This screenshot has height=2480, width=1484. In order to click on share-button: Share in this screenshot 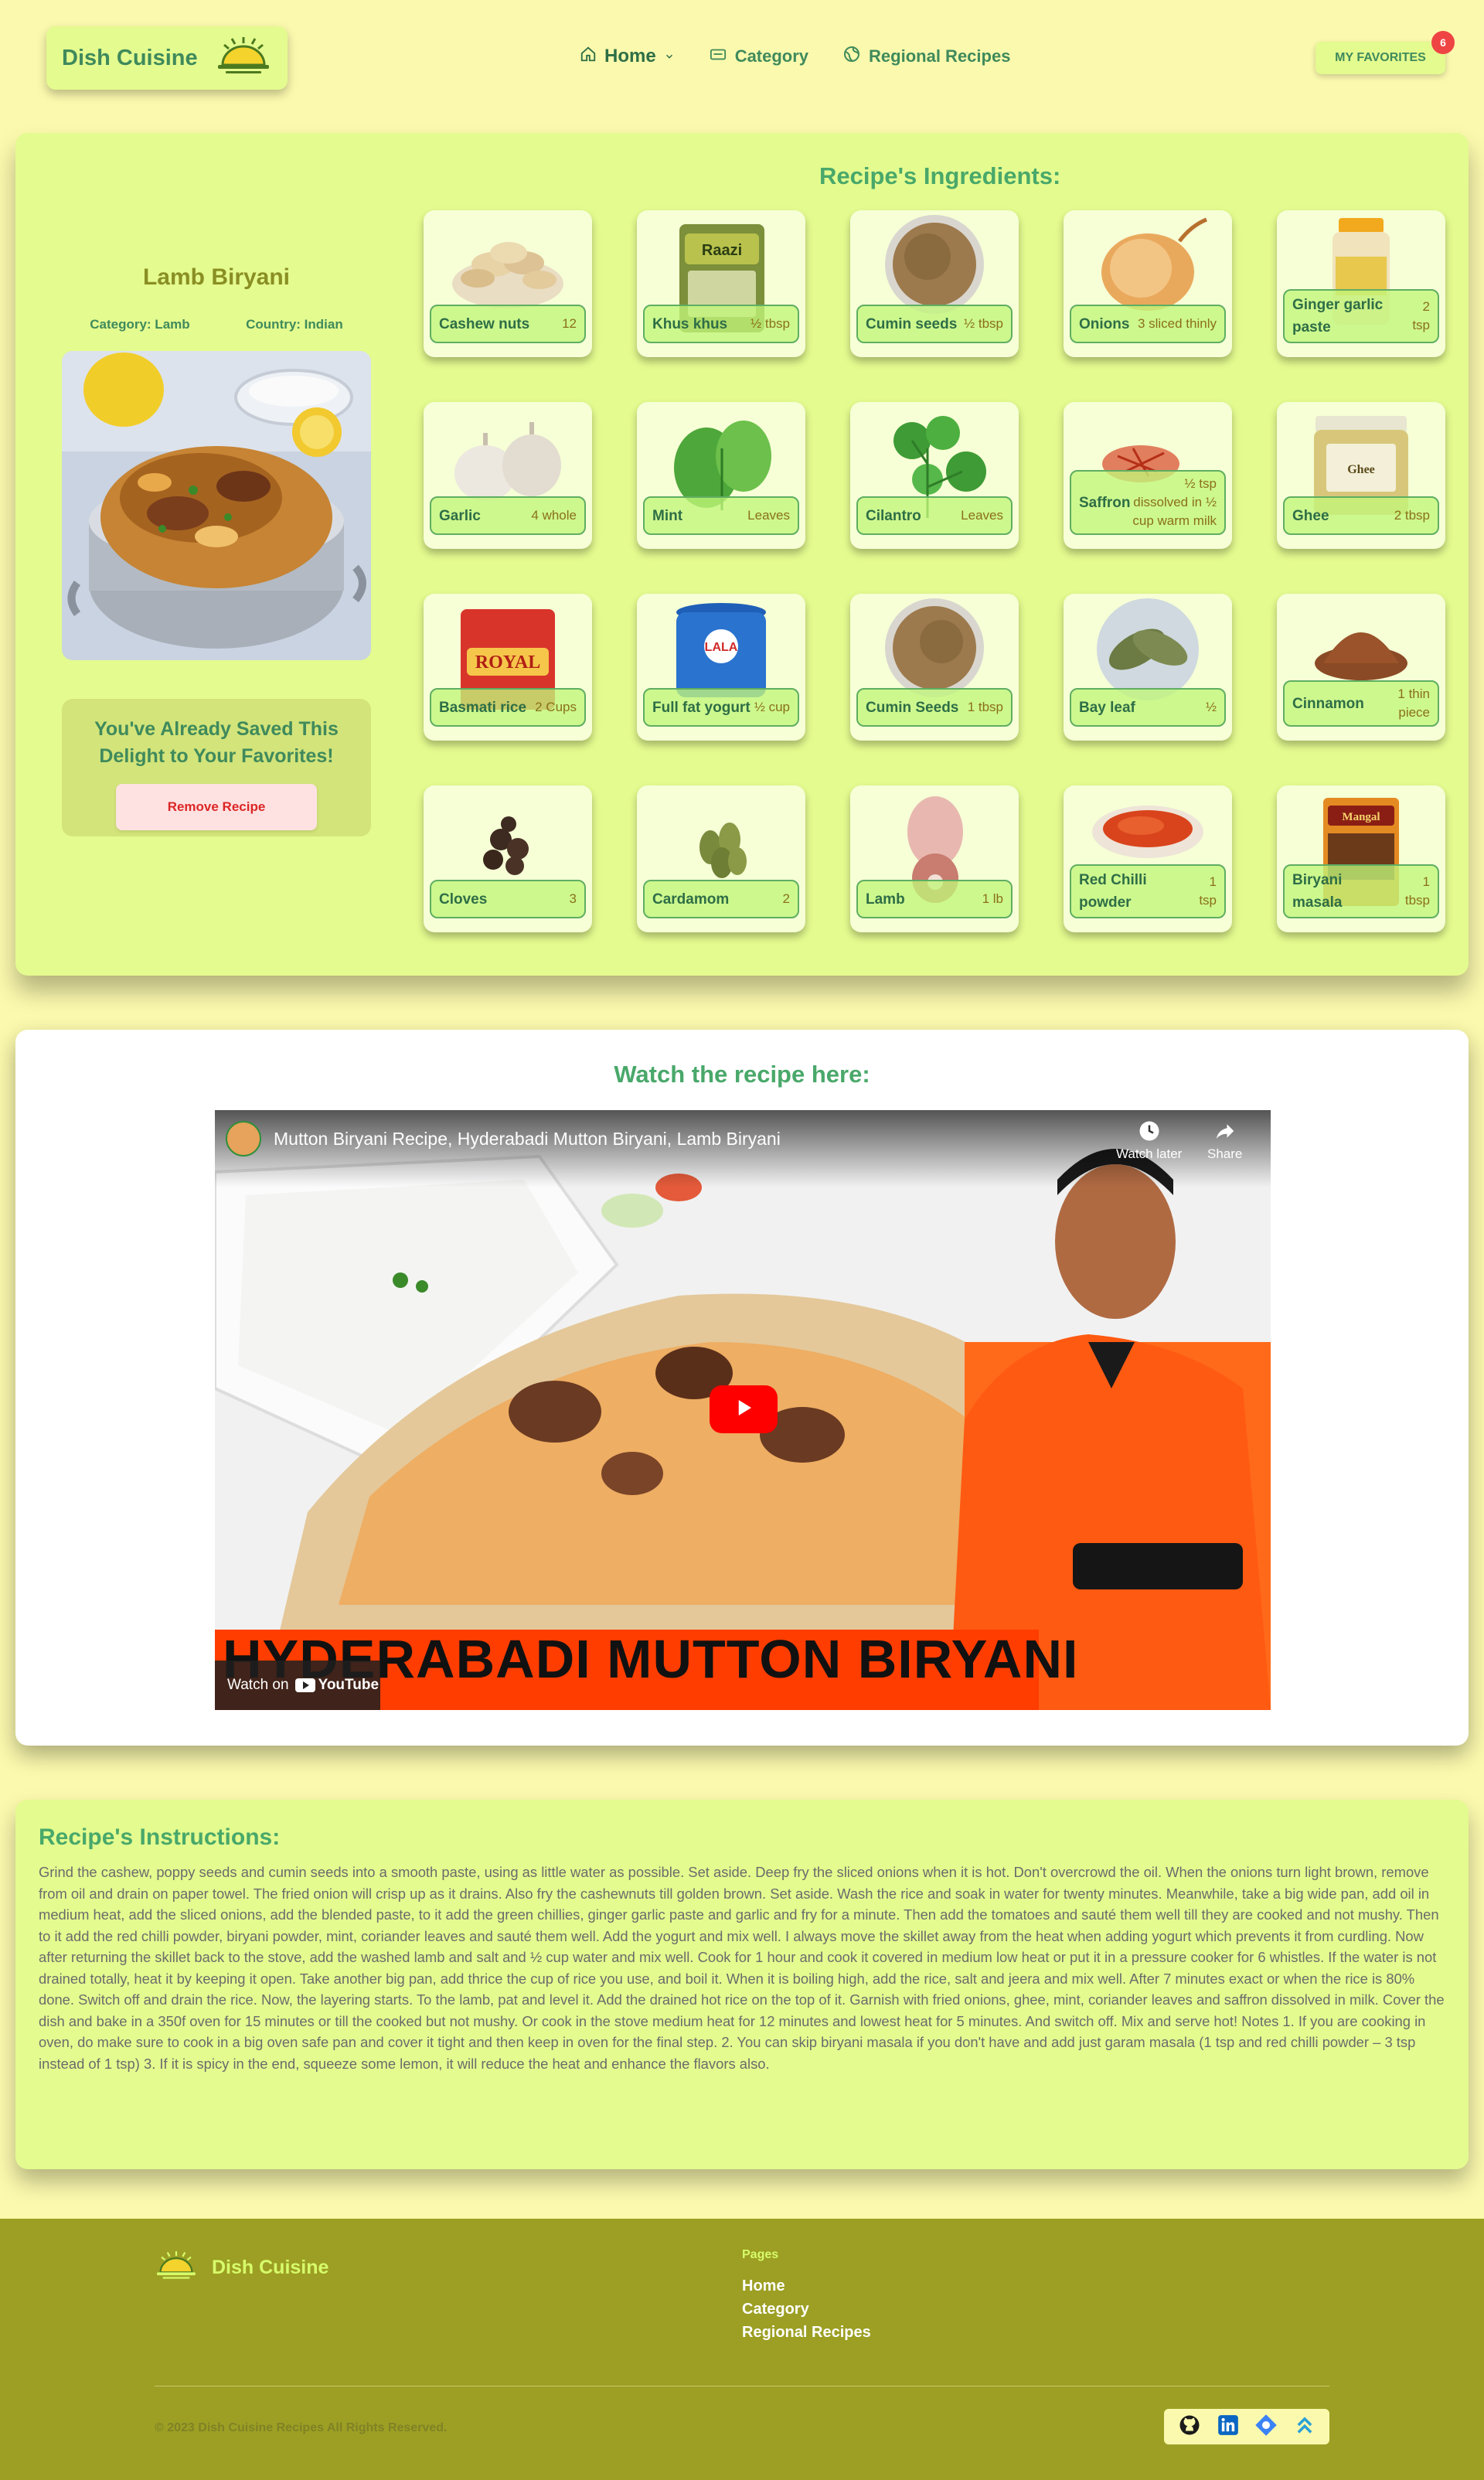, I will do `click(1224, 1140)`.